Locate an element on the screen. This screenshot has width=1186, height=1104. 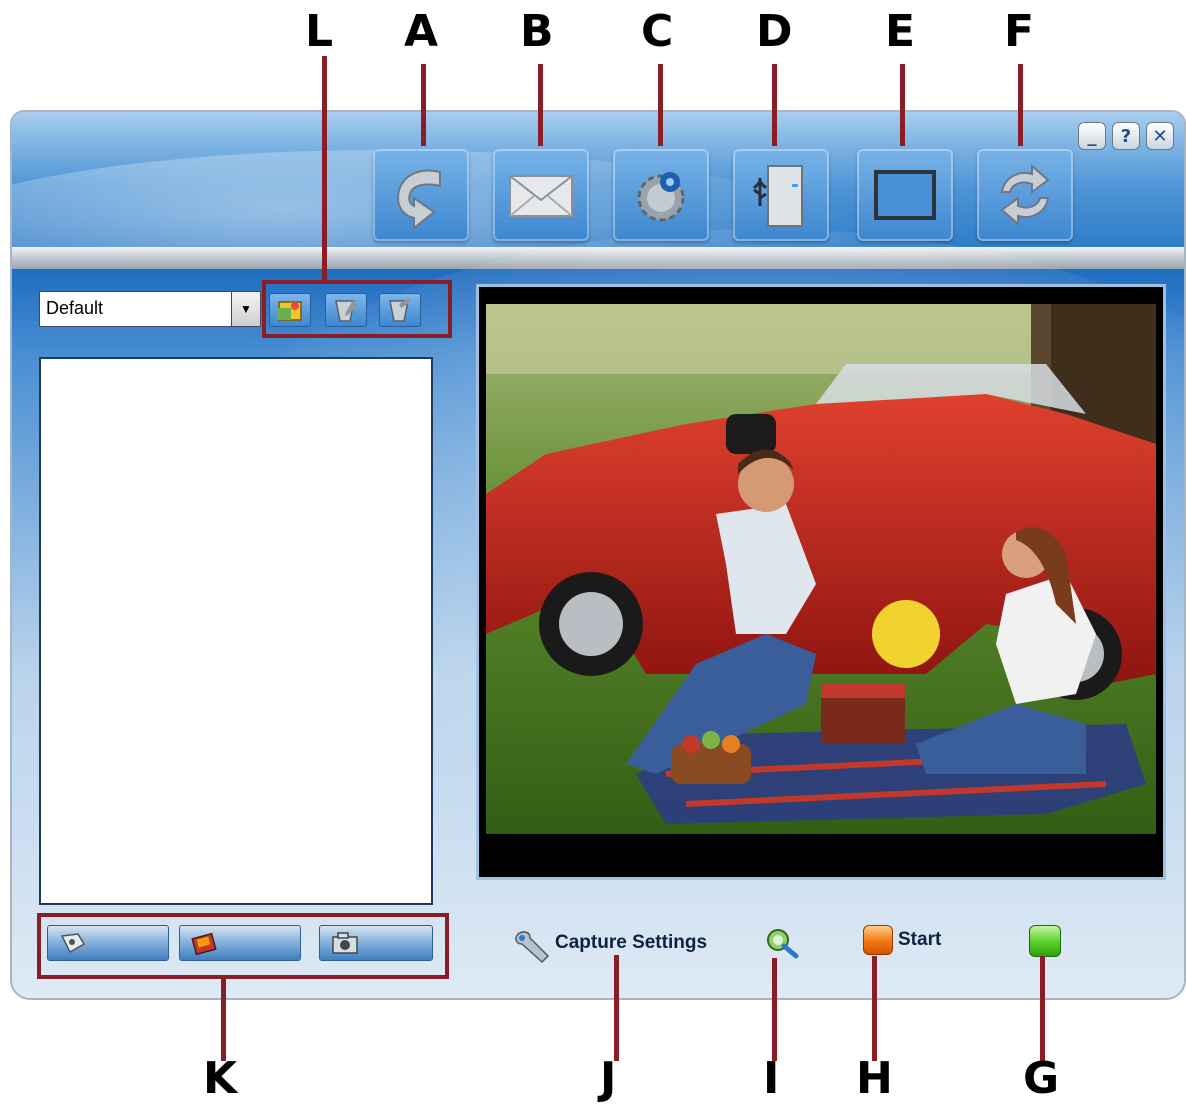
refresh-arrows-icon is located at coordinates (1025, 195).